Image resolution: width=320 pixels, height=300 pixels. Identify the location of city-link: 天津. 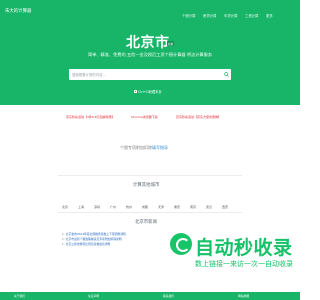
(161, 207).